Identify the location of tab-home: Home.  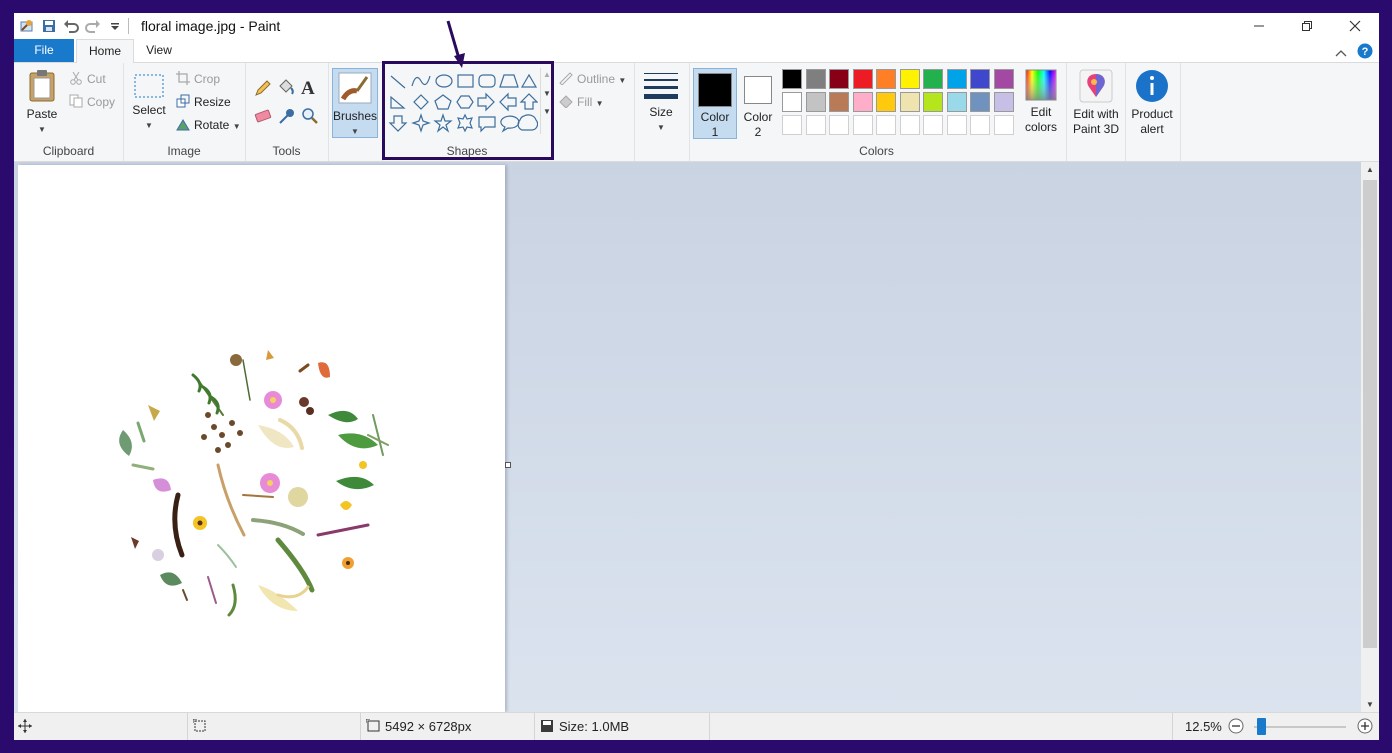
(105, 51).